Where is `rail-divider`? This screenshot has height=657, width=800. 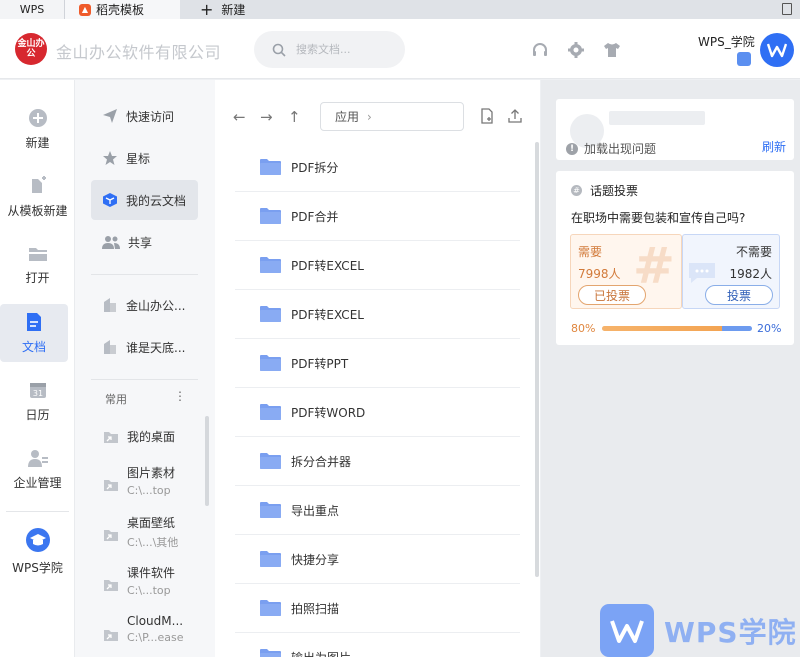
rail-divider is located at coordinates (37, 511).